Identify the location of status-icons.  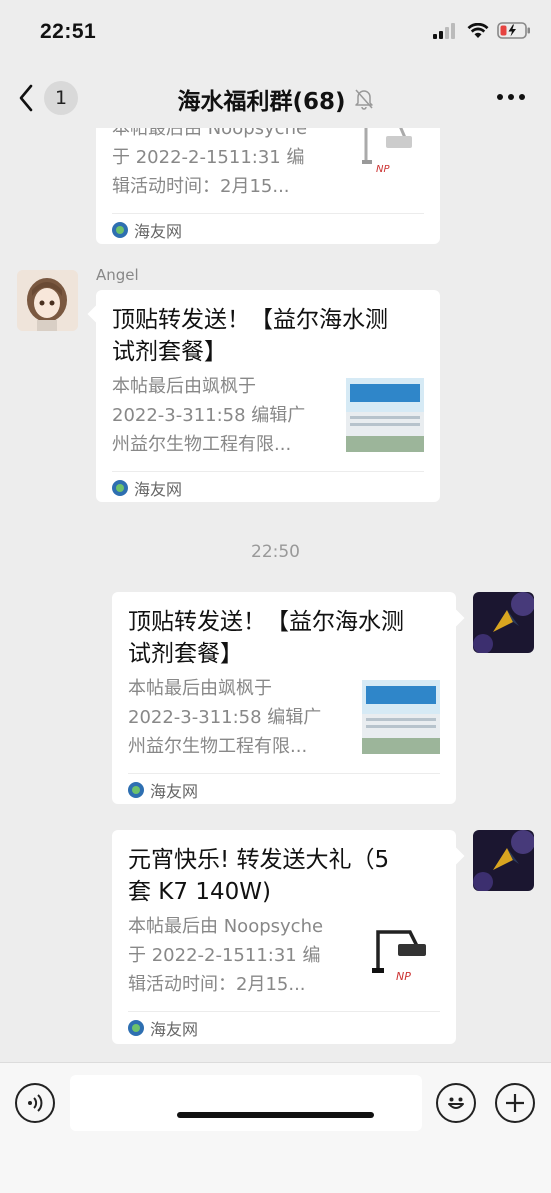
(482, 30).